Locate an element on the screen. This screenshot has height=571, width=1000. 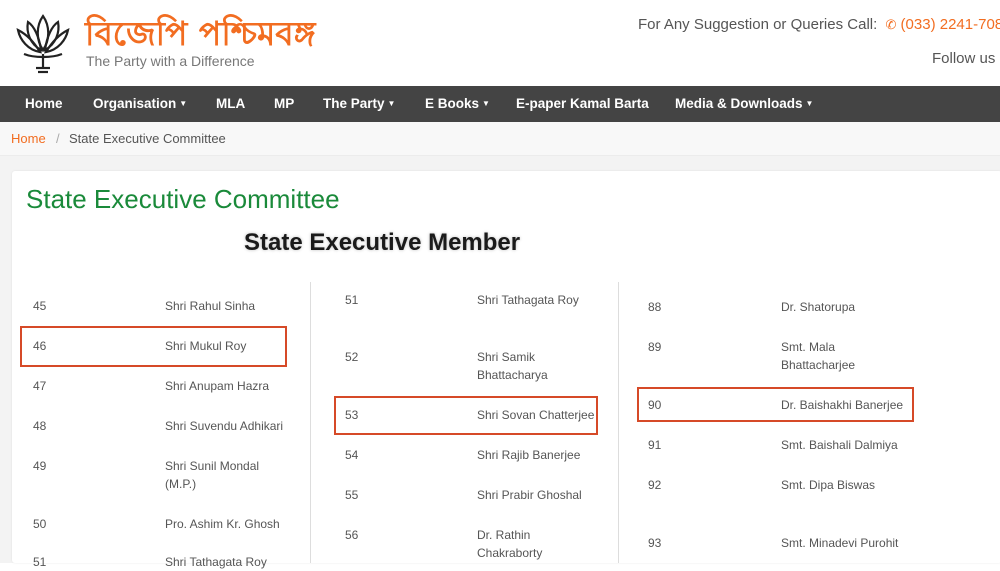
member-number: 89 is located at coordinates (655, 347).